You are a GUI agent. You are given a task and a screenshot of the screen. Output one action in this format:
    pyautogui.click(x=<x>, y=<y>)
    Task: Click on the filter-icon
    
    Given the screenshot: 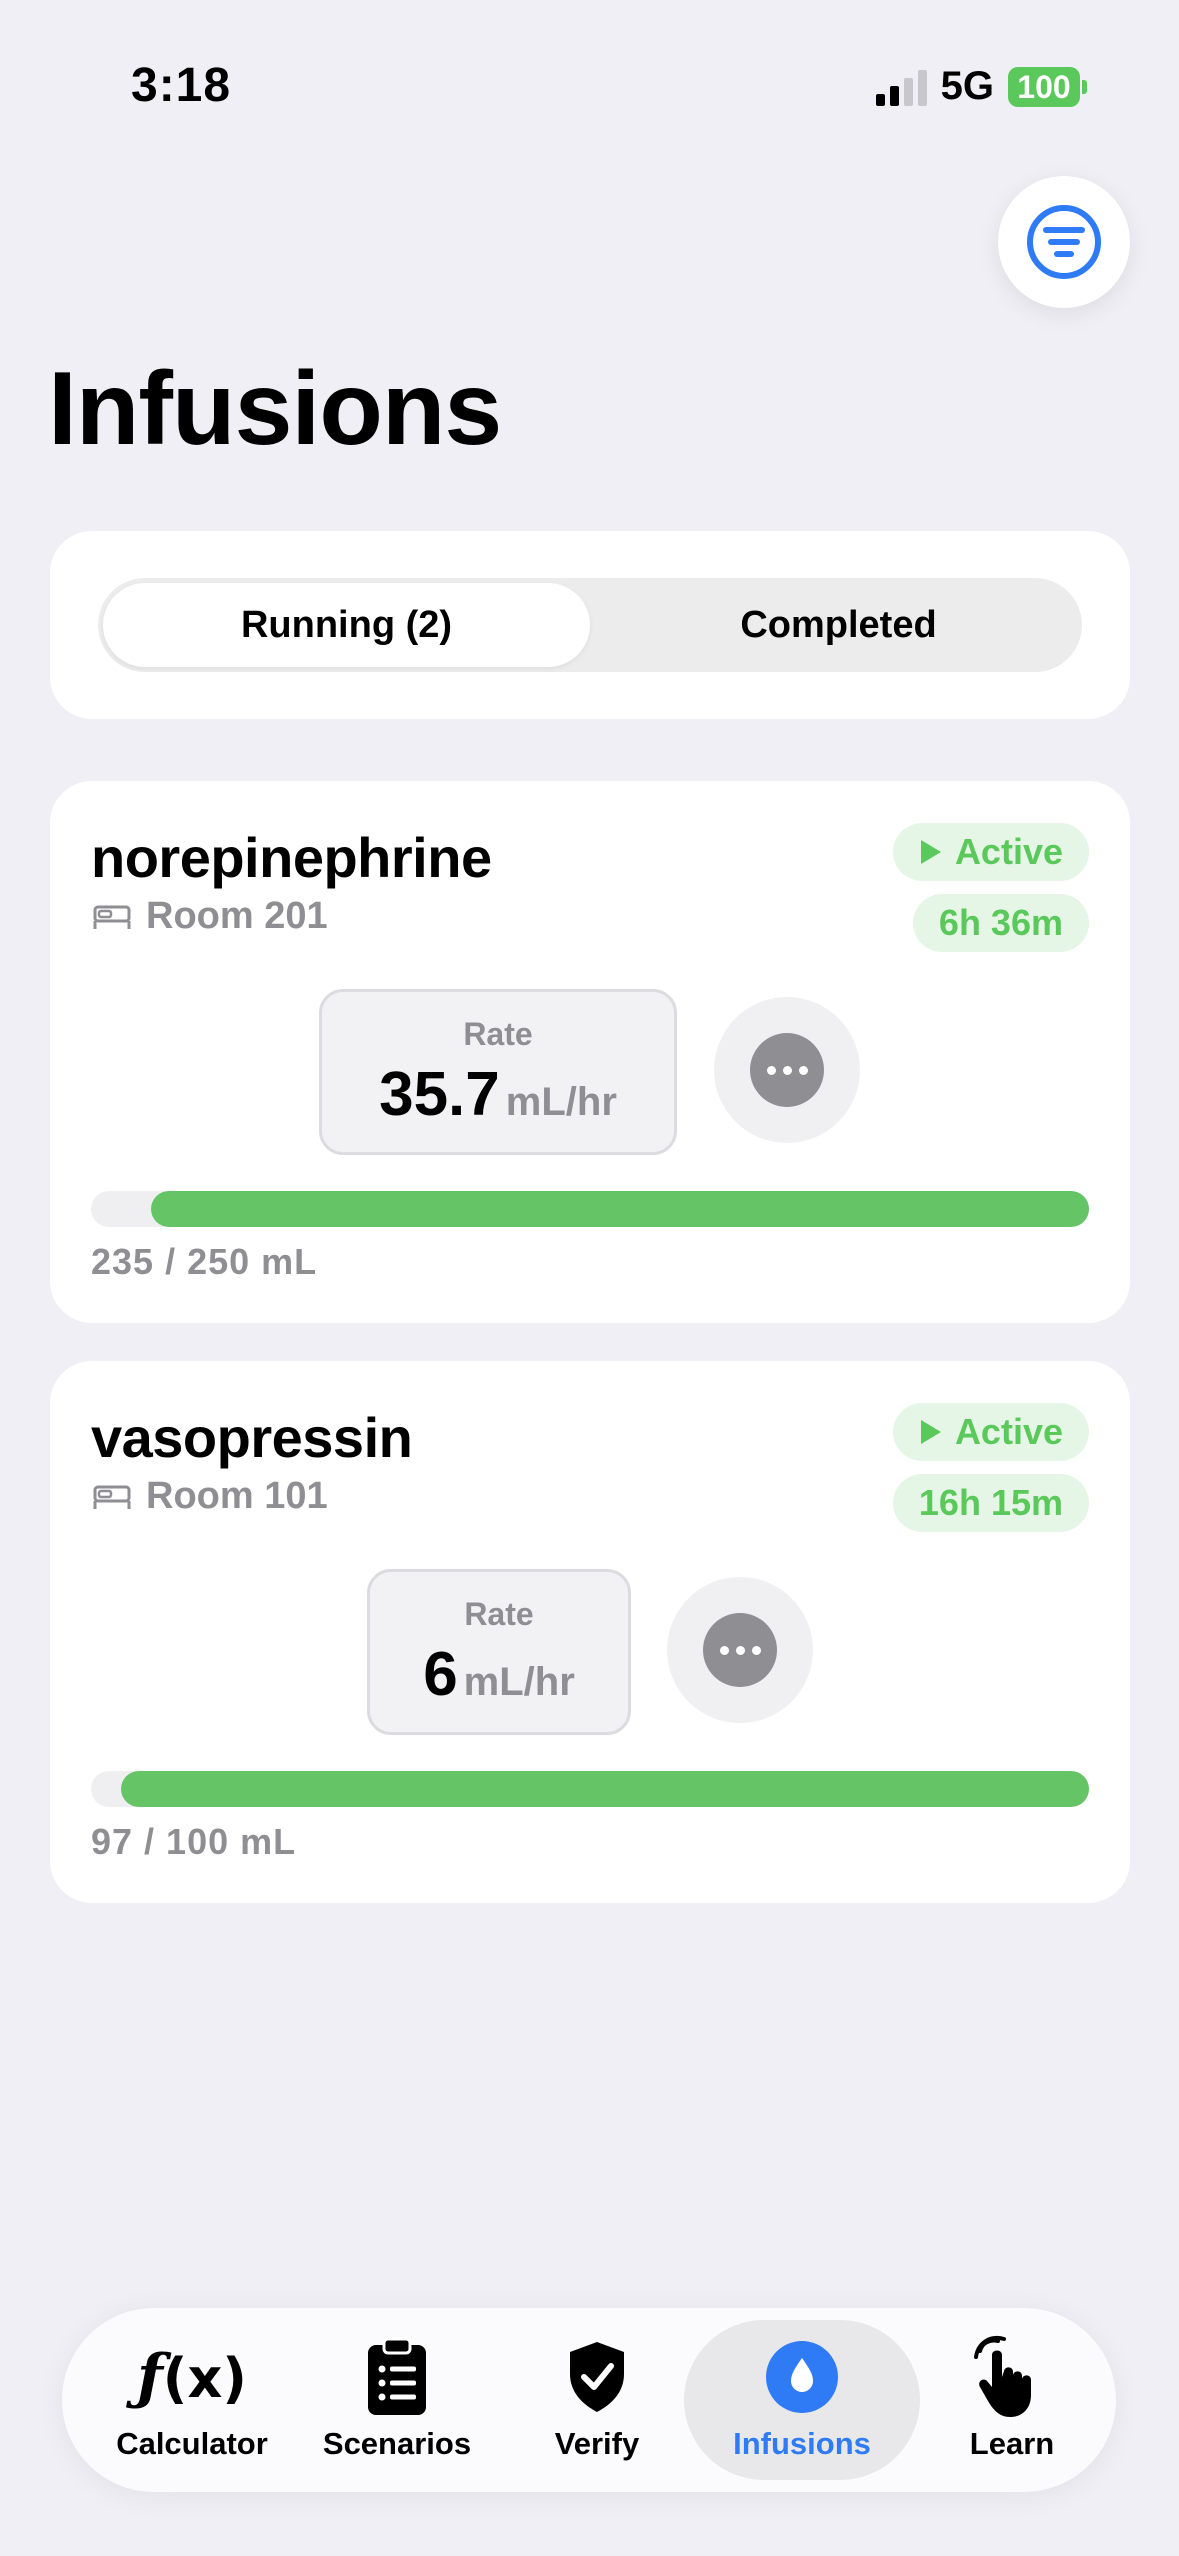 What is the action you would take?
    pyautogui.click(x=1064, y=242)
    